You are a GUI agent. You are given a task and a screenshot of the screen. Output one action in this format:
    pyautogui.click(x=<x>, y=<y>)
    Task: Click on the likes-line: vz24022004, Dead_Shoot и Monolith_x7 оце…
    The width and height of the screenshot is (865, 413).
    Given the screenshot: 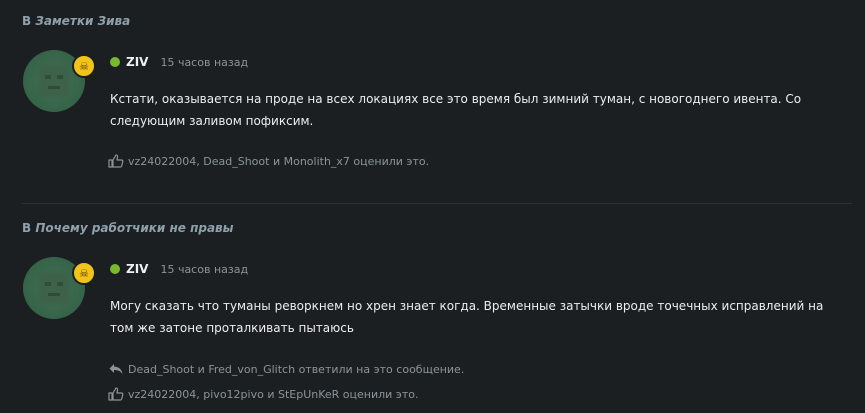 What is the action you would take?
    pyautogui.click(x=268, y=161)
    